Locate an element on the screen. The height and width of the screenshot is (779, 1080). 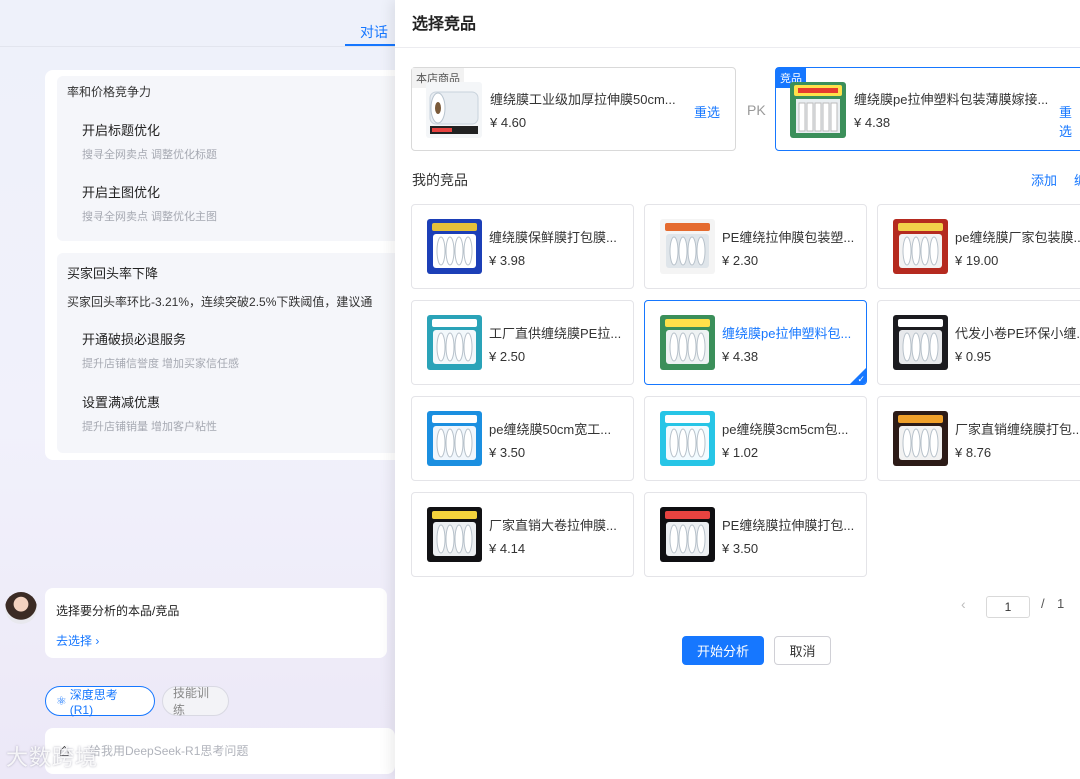
competitor-card: PE缠绕拉伸膜包装塑... ¥ 2.30 is located at coordinates (755, 246).